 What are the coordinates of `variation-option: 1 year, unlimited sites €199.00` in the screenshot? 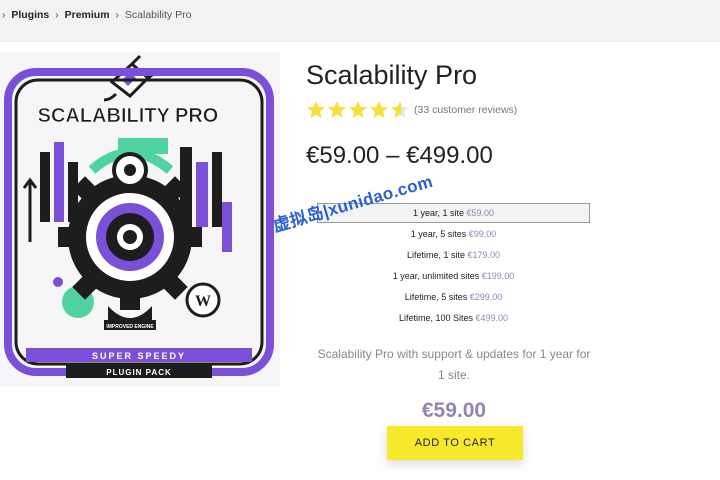 It's located at (453, 276).